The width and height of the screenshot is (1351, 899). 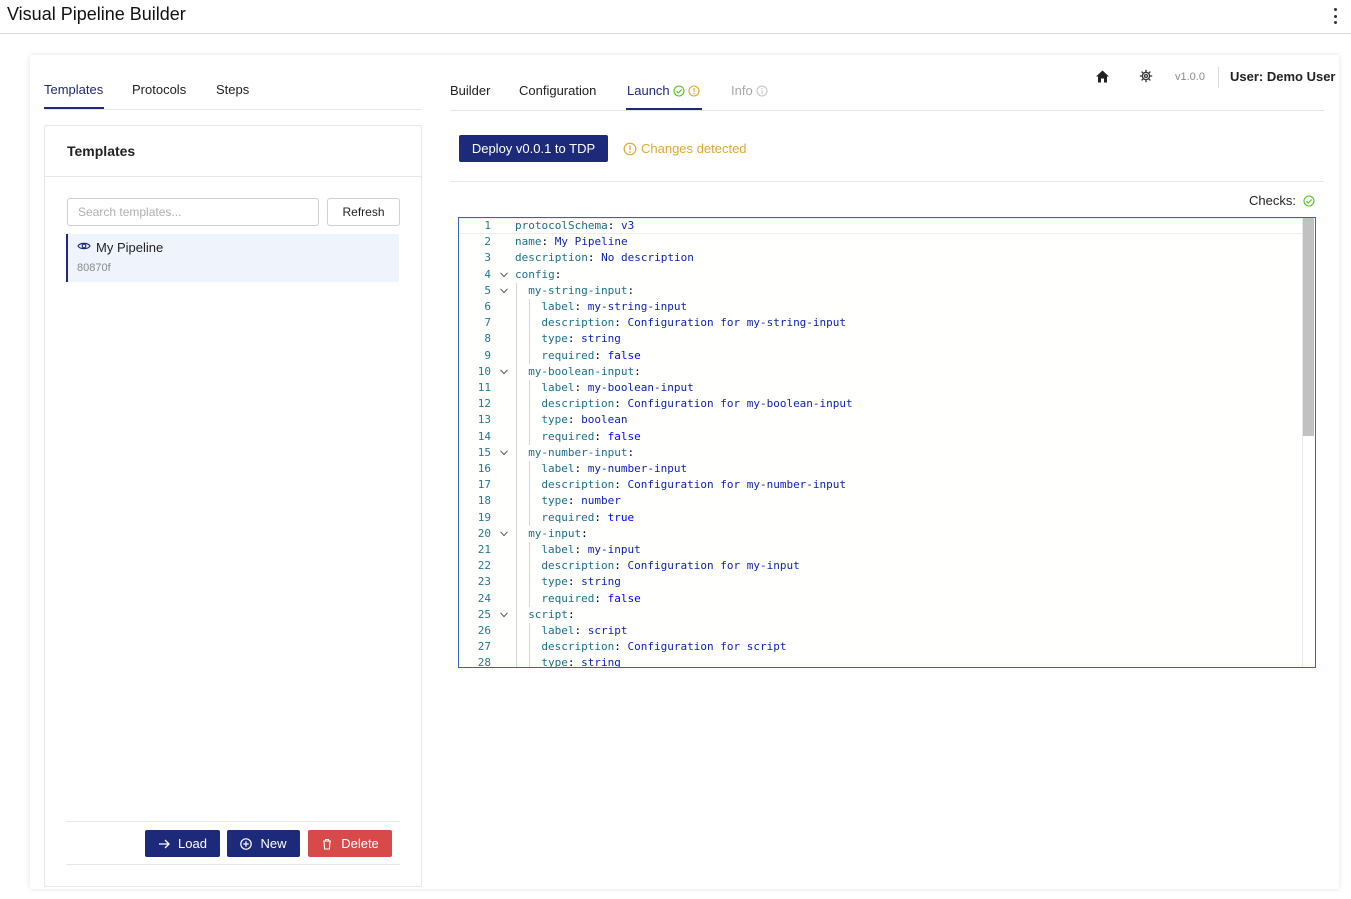 I want to click on line-number: 4, so click(x=487, y=274).